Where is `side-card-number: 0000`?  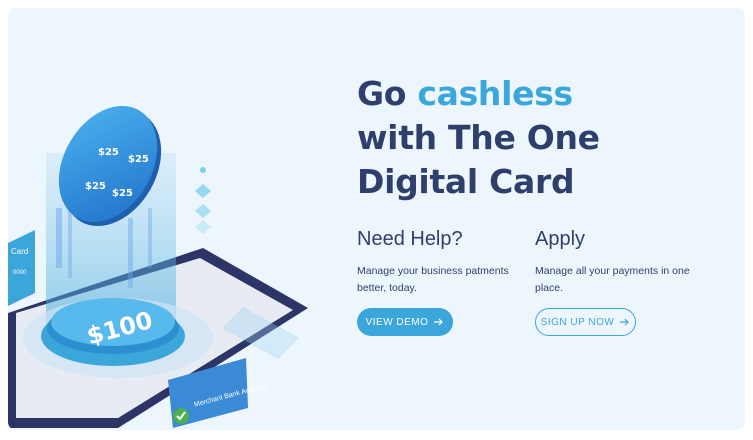
side-card-number: 0000 is located at coordinates (20, 273).